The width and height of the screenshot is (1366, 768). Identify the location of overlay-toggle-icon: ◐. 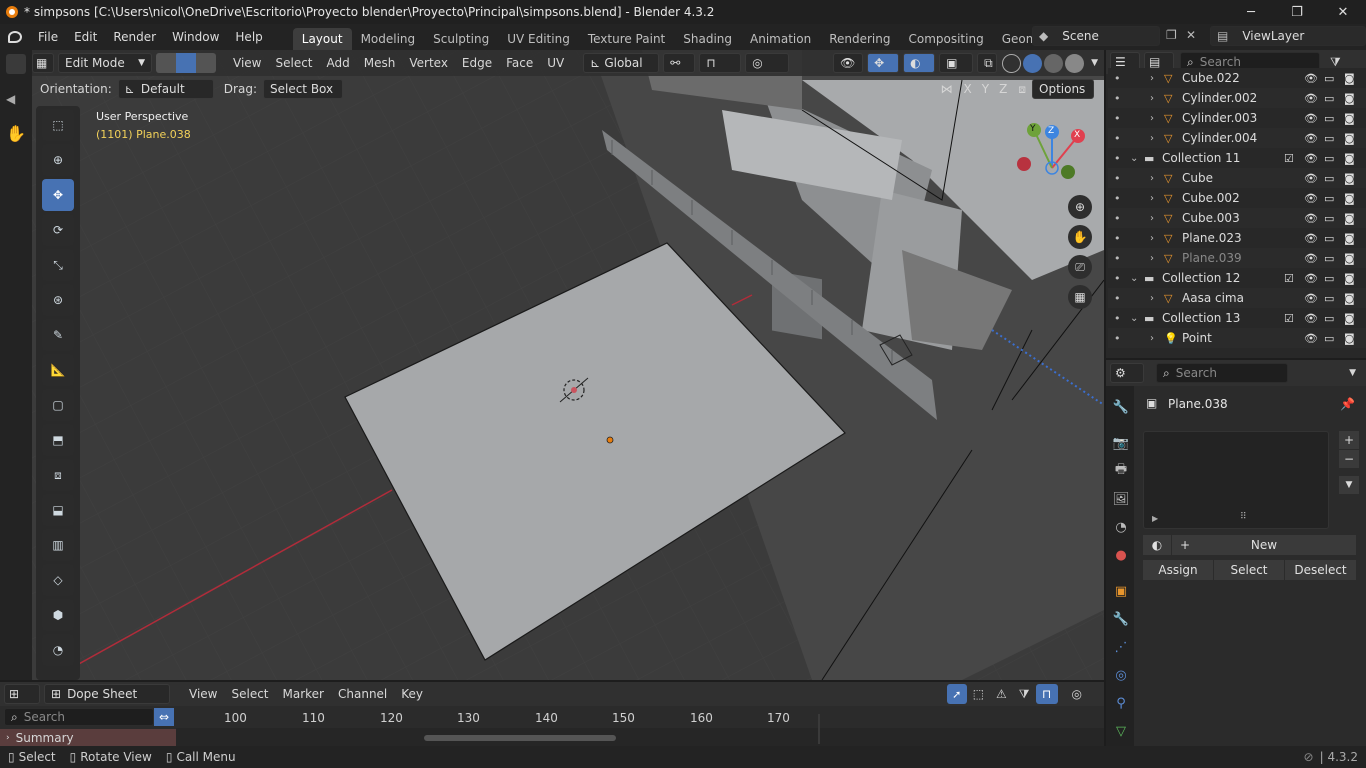
(919, 63).